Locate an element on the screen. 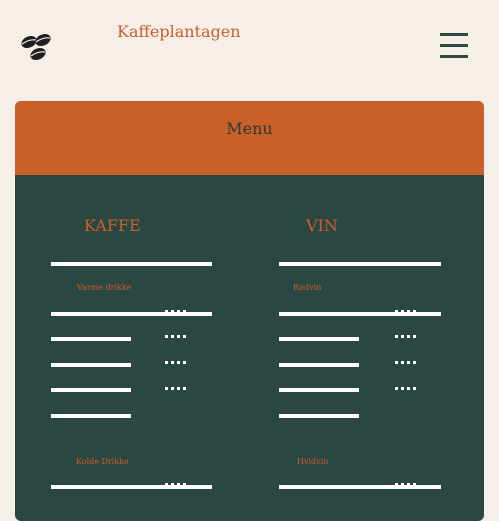  section-label-rodvin: Rødvin is located at coordinates (307, 287).